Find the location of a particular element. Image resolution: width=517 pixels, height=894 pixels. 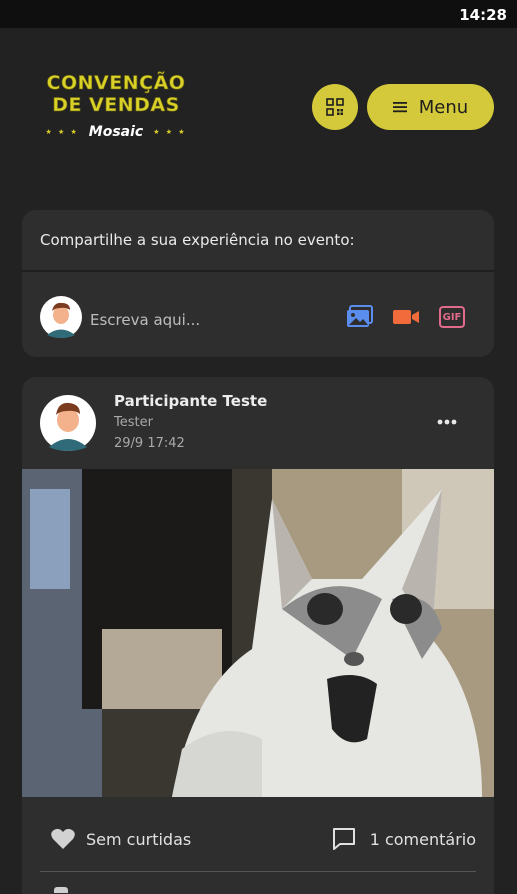

brand-mosaic: Mosaic is located at coordinates (116, 132).